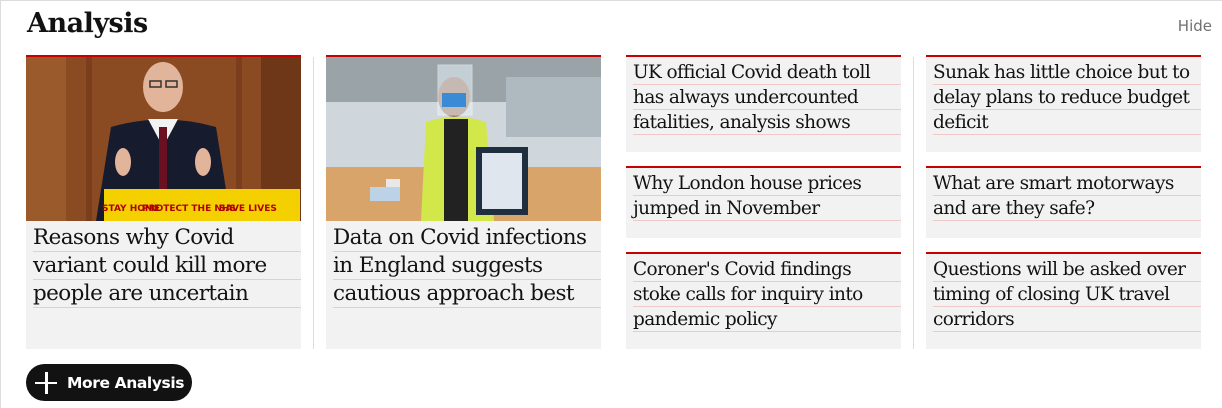 The image size is (1222, 408). Describe the element at coordinates (463, 139) in the screenshot. I see `story-image-testing-centre` at that location.